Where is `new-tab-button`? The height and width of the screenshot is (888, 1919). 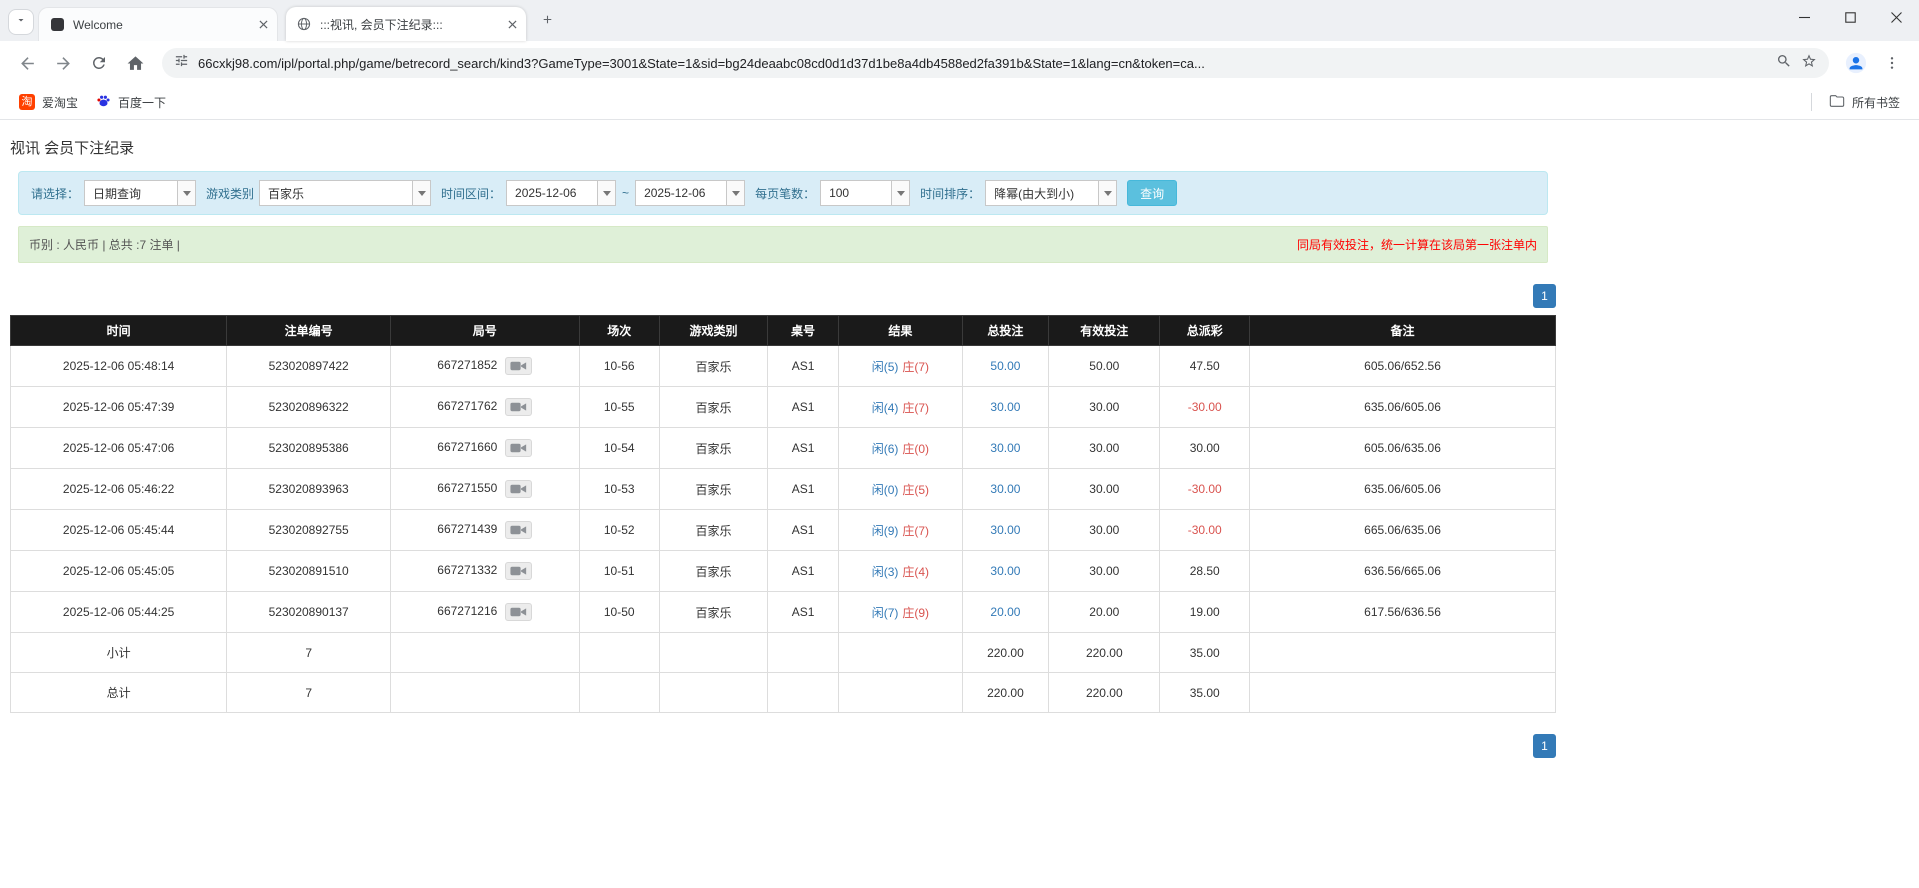 new-tab-button is located at coordinates (547, 22).